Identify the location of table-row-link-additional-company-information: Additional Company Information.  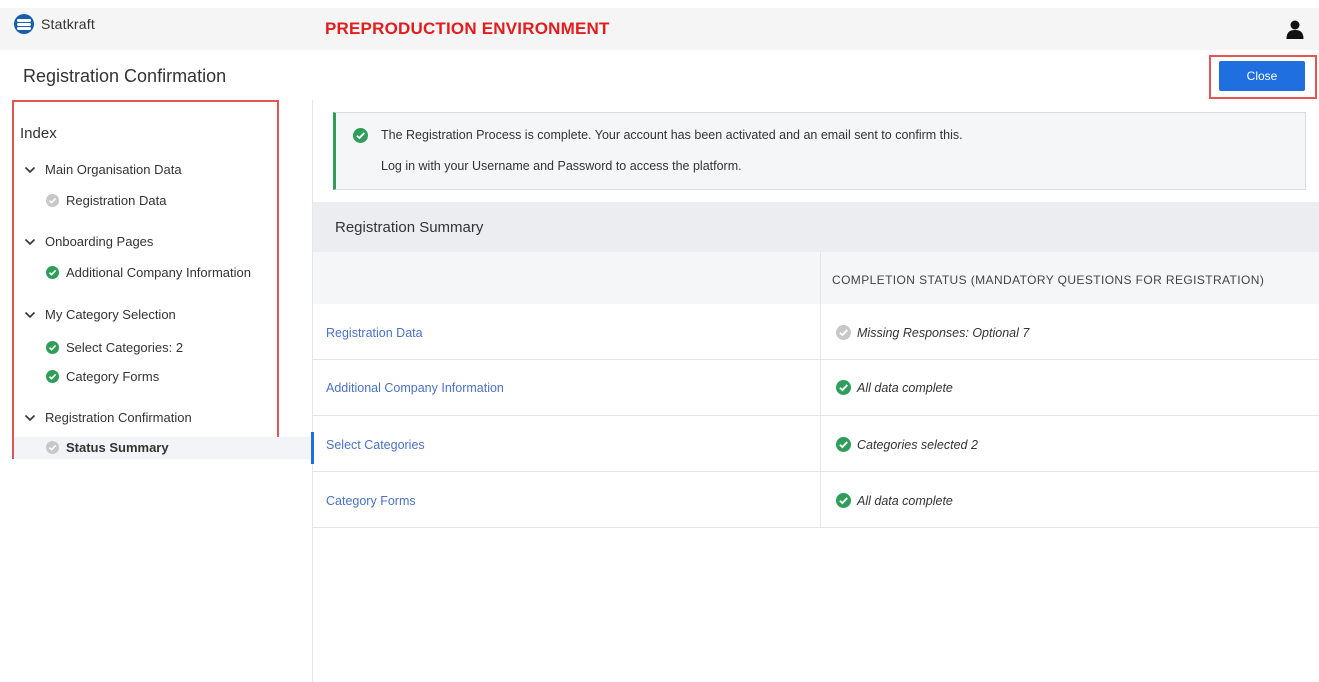
(415, 388).